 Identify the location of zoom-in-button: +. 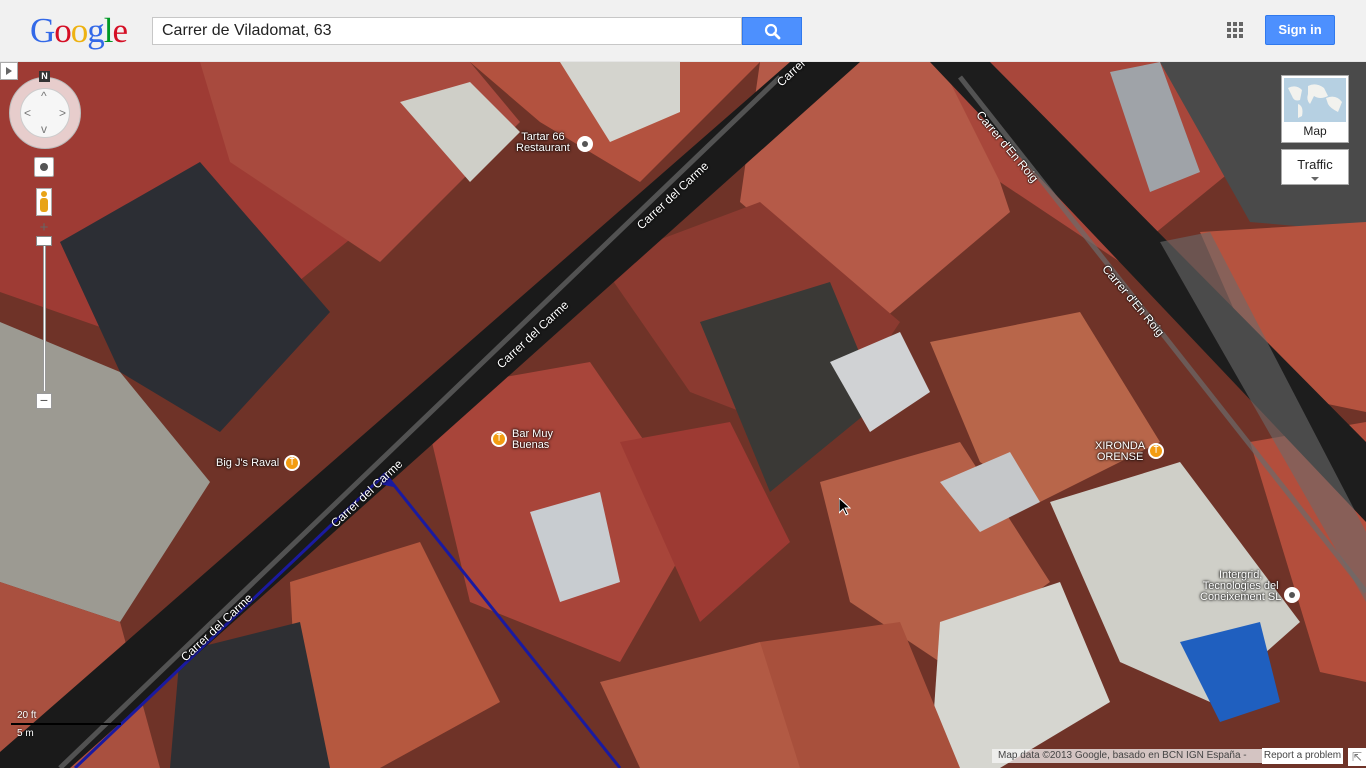
(44, 228).